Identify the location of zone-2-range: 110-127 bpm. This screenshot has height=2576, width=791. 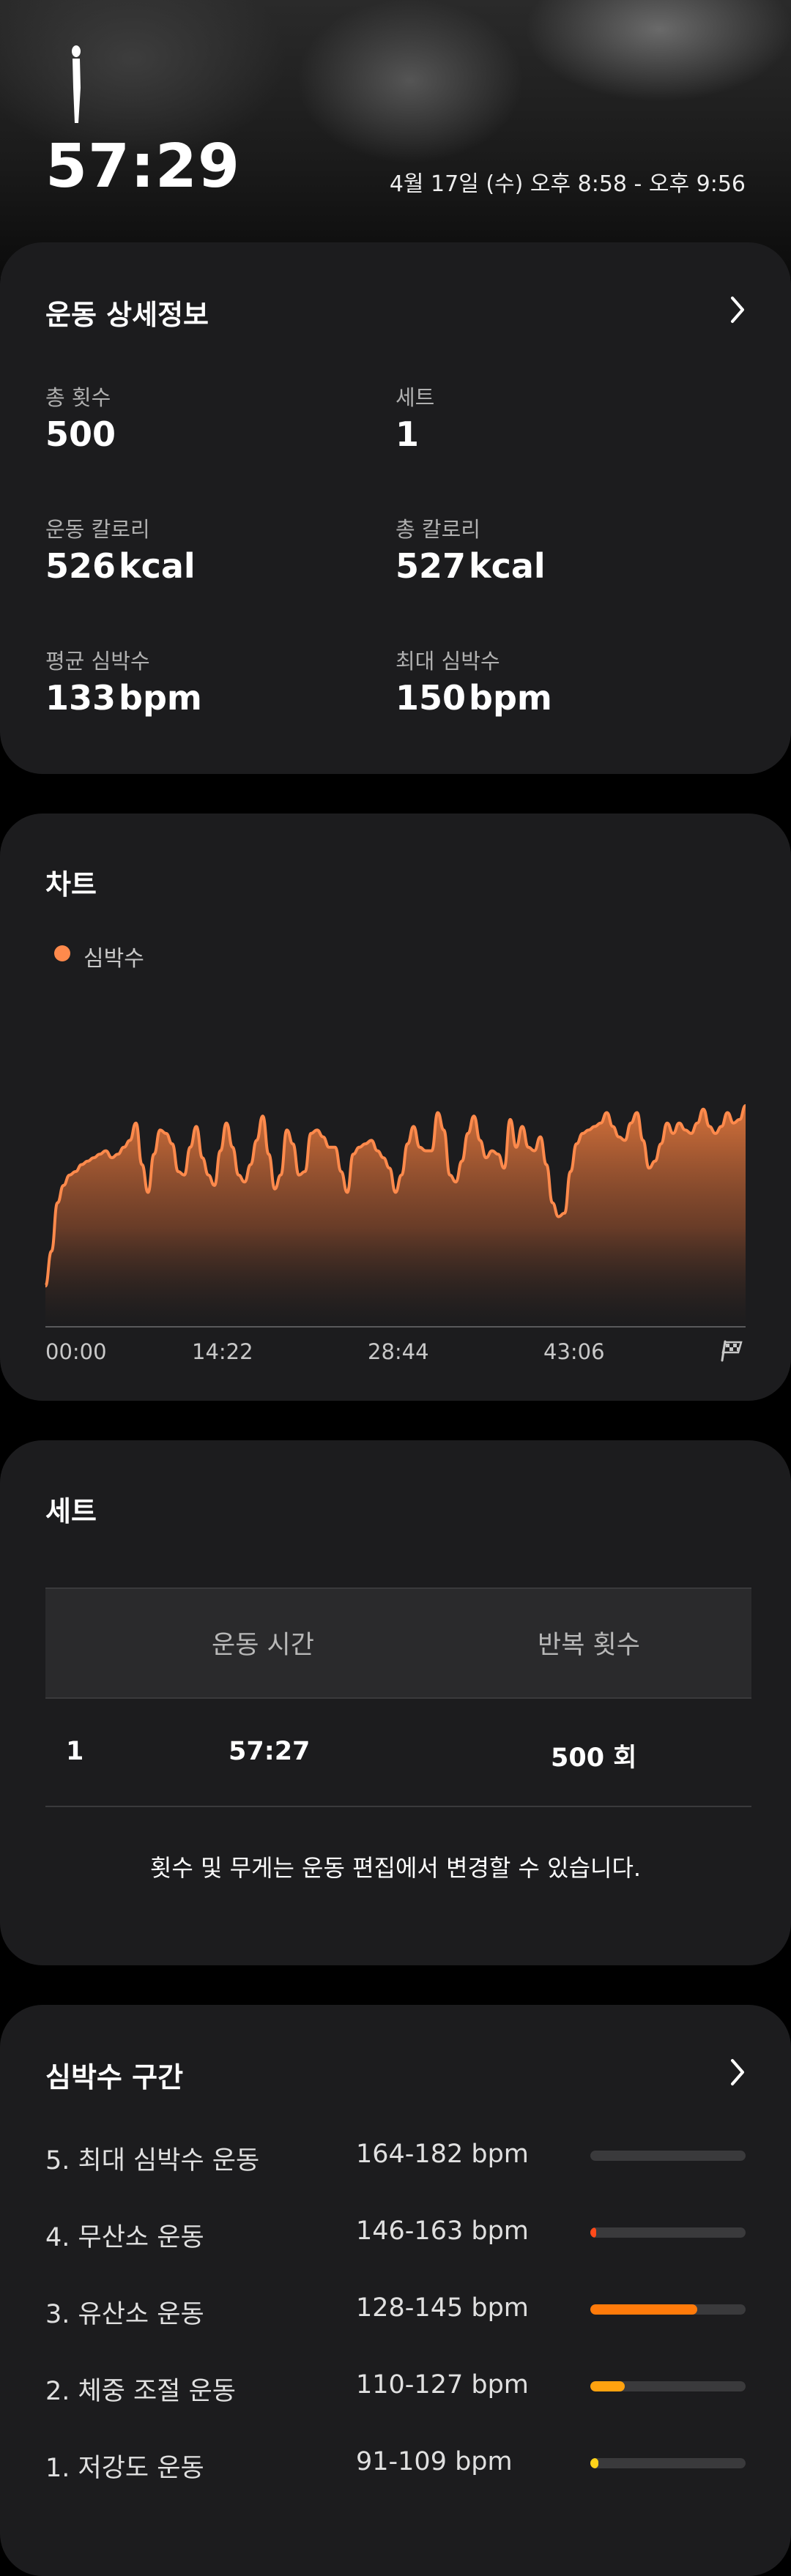
(442, 2385).